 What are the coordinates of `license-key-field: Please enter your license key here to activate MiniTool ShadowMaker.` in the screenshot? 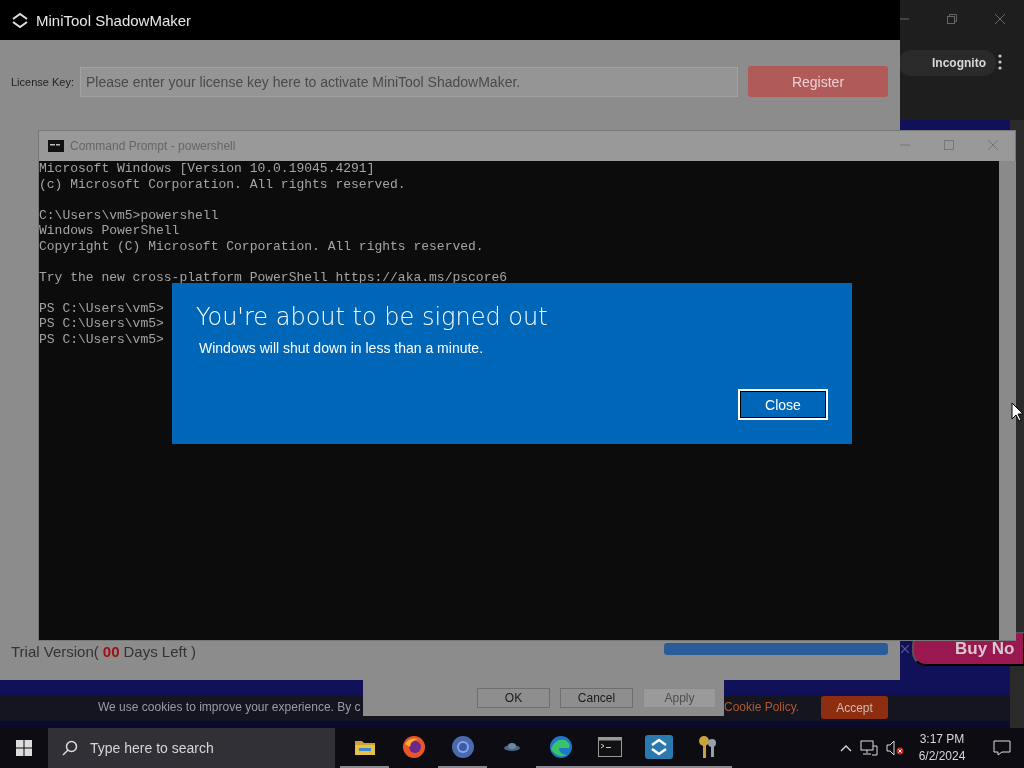 It's located at (409, 81).